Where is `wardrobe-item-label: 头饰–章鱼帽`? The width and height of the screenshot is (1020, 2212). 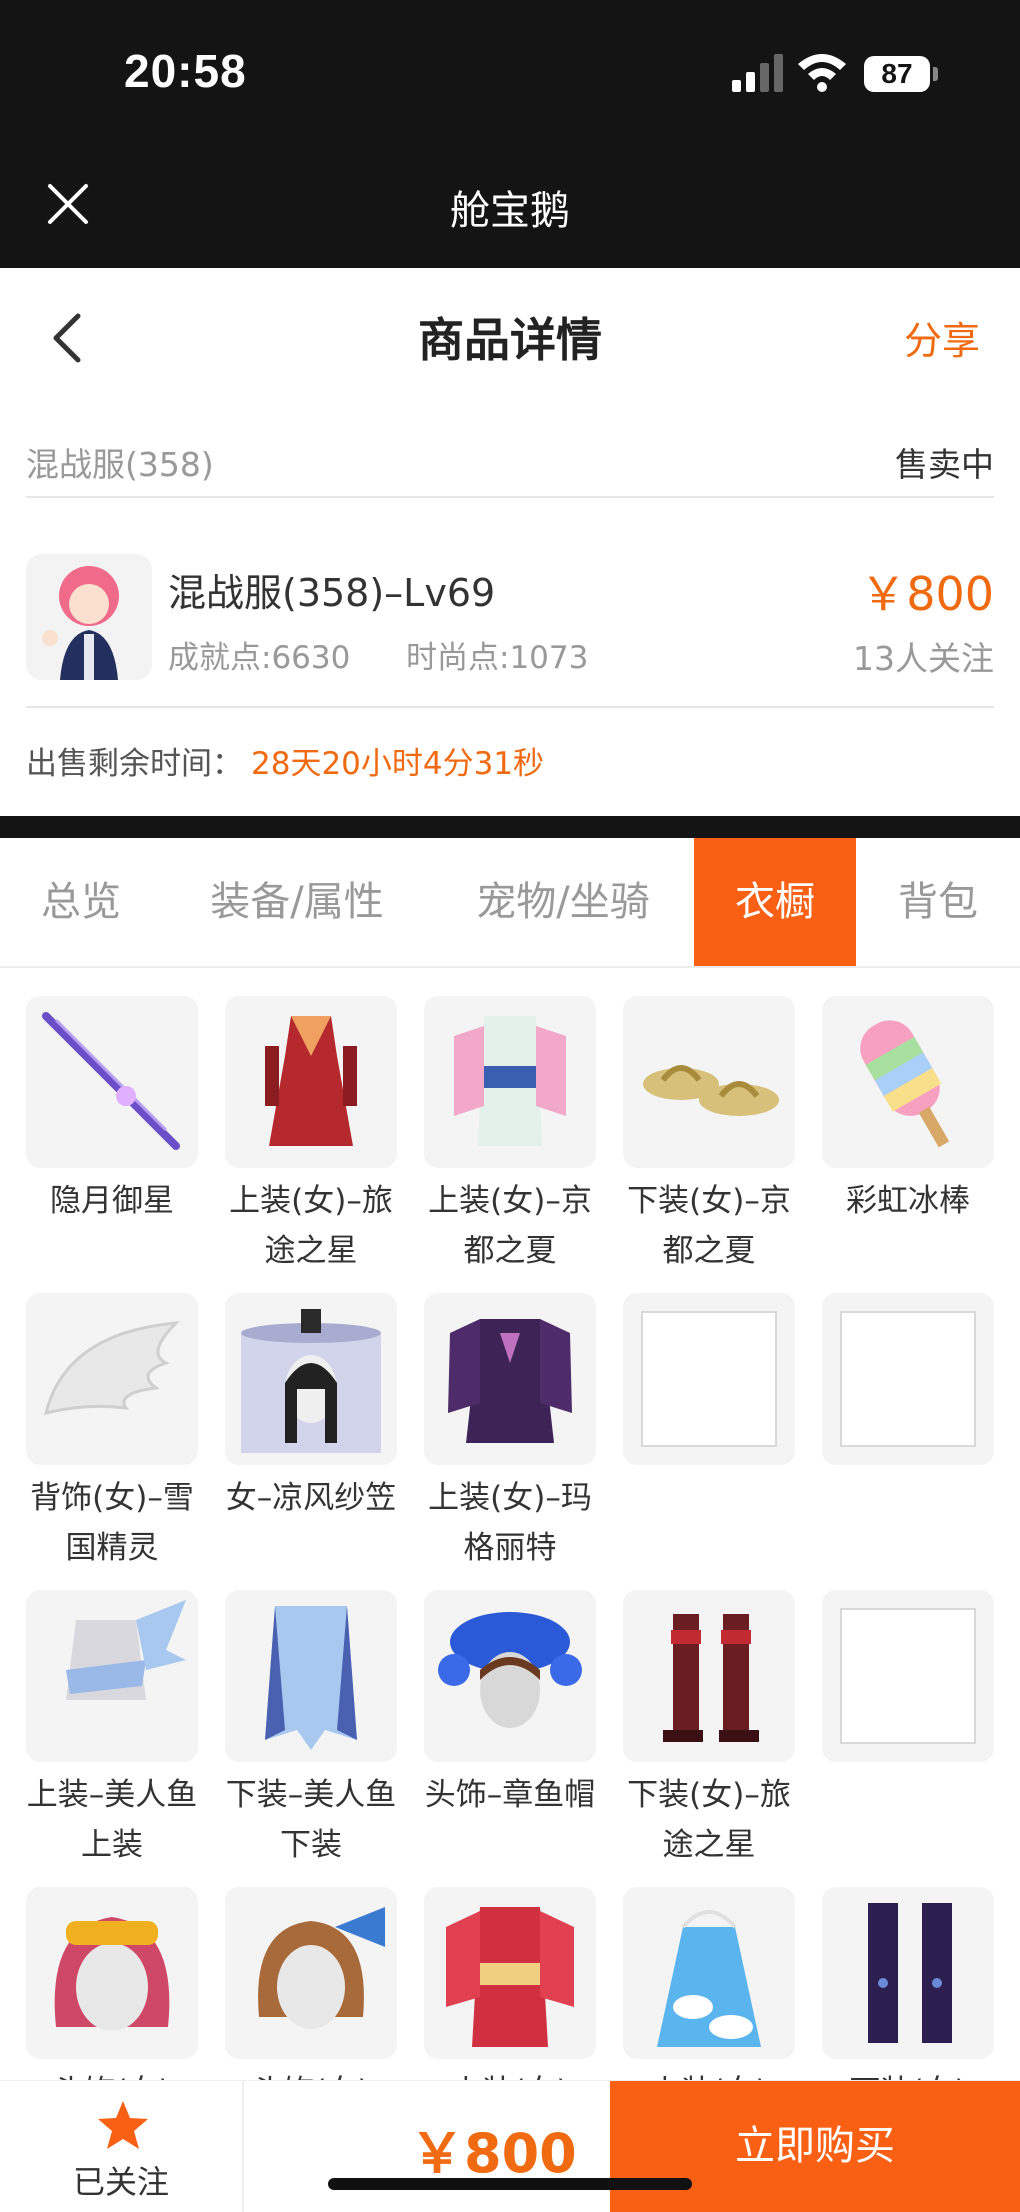 wardrobe-item-label: 头饰–章鱼帽 is located at coordinates (510, 1795).